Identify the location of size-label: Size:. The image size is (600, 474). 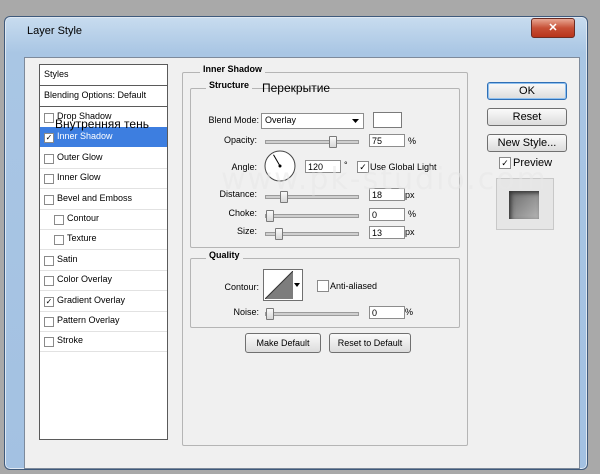
(246, 231).